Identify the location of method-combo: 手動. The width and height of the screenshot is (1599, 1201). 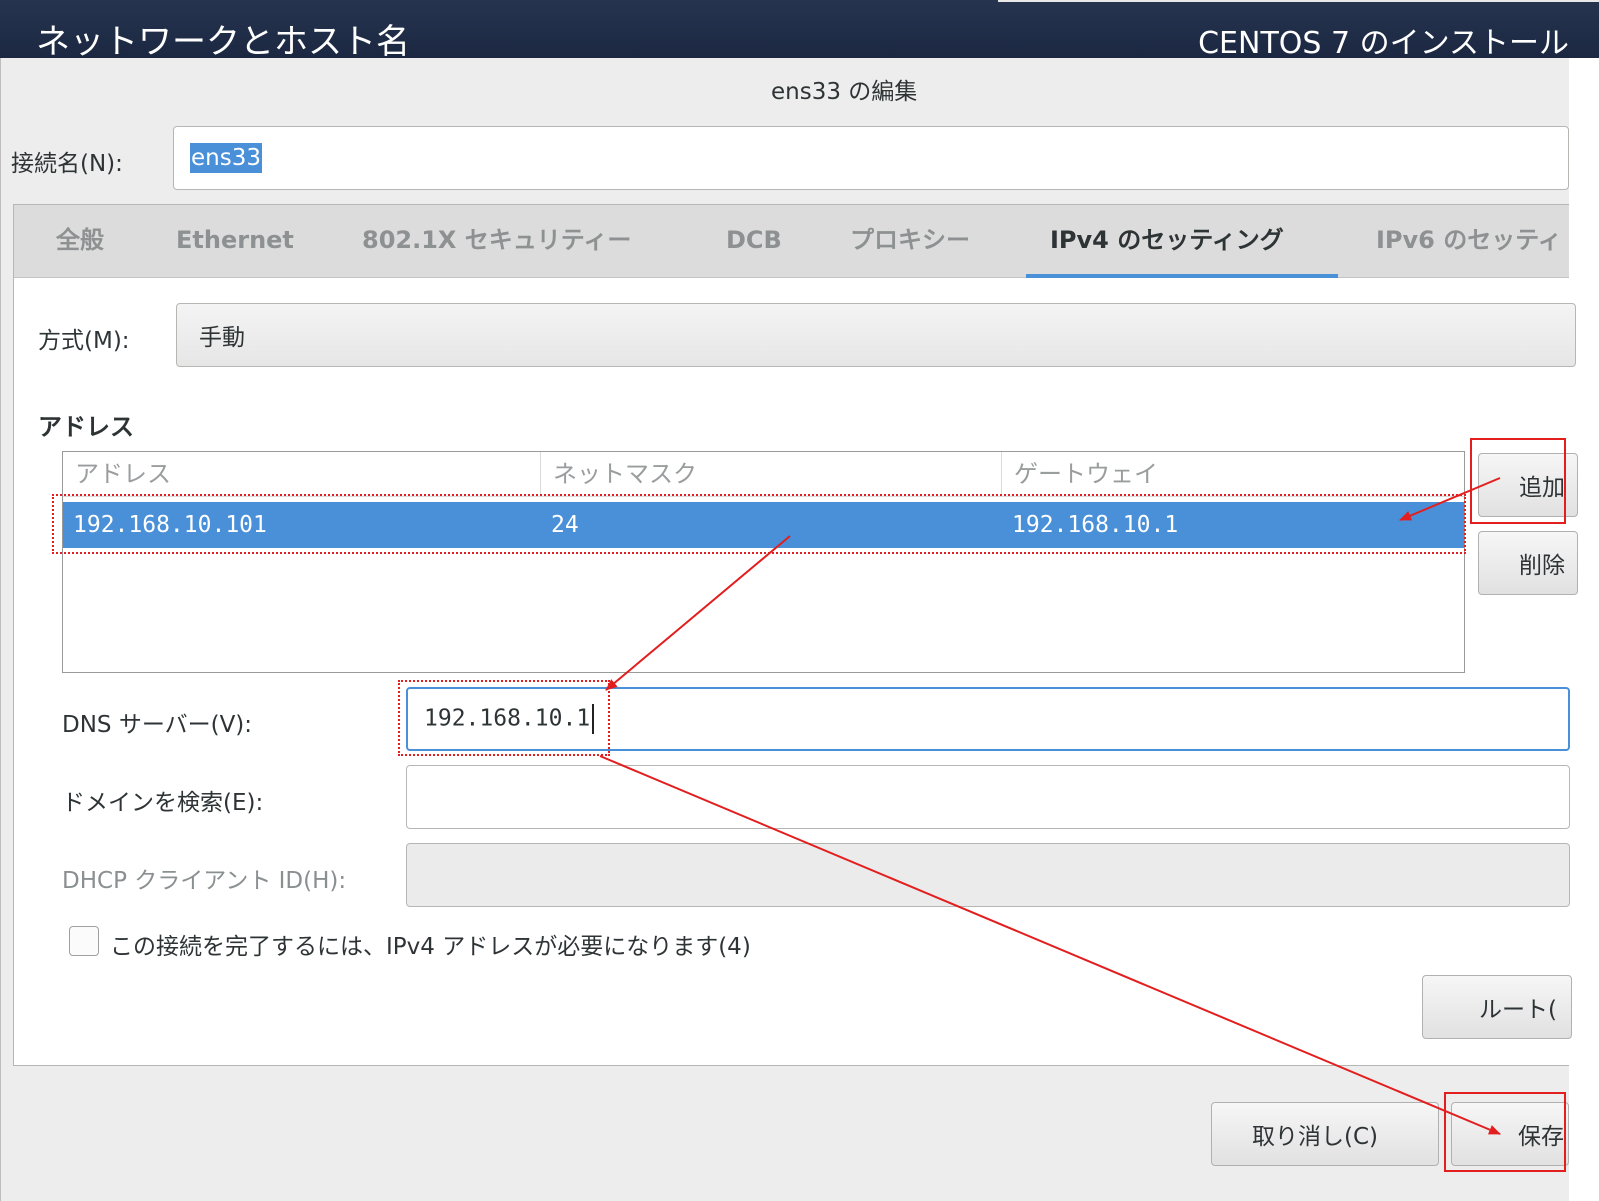
(876, 335).